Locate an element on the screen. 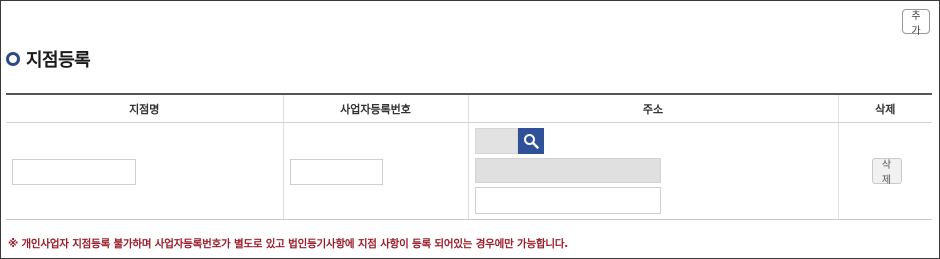 The height and width of the screenshot is (259, 940). table-header-row: 지점명 사업자등록번호 주소 삭제 is located at coordinates (469, 108).